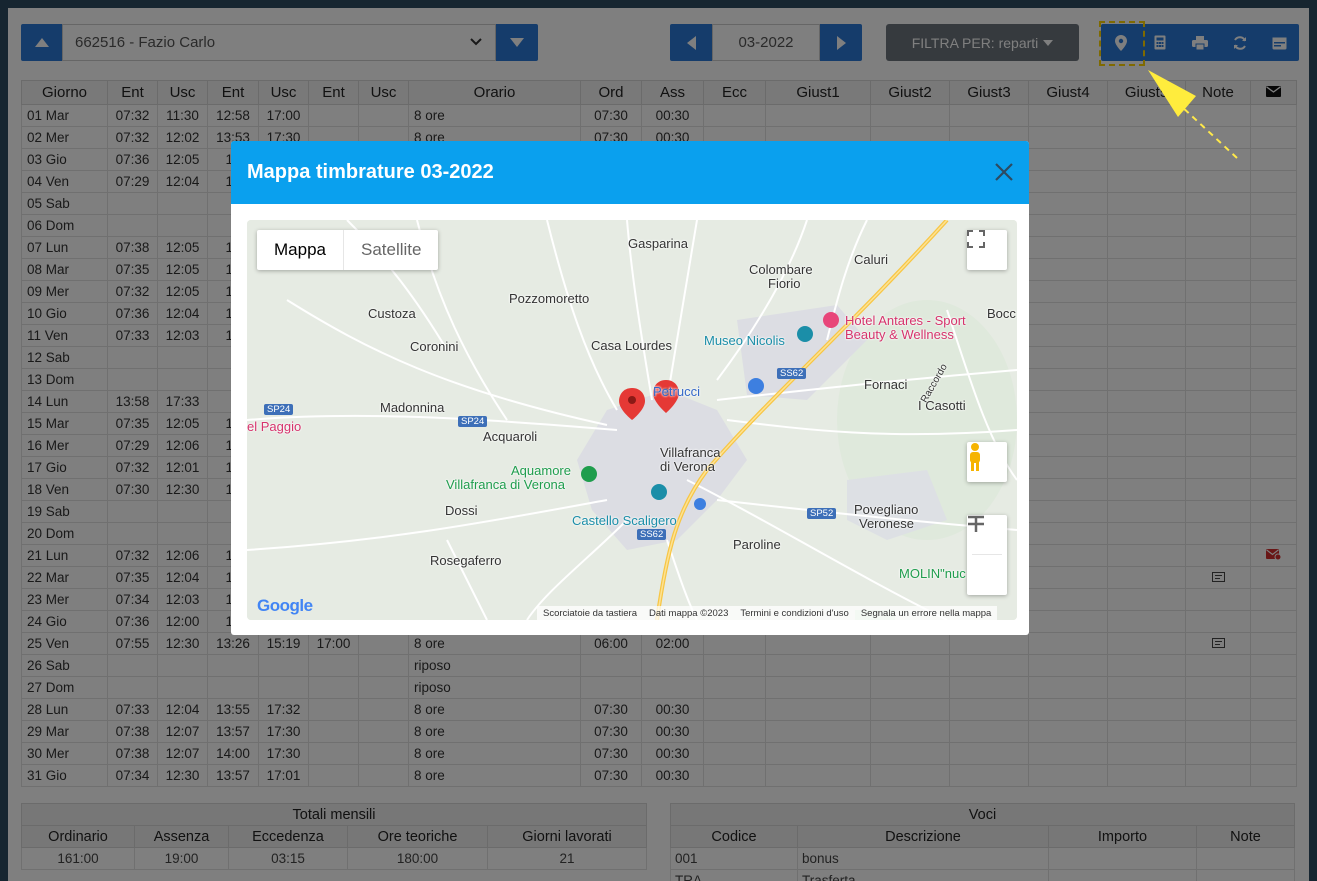  What do you see at coordinates (506, 484) in the screenshot?
I see `place-label: Villafranca di Verona` at bounding box center [506, 484].